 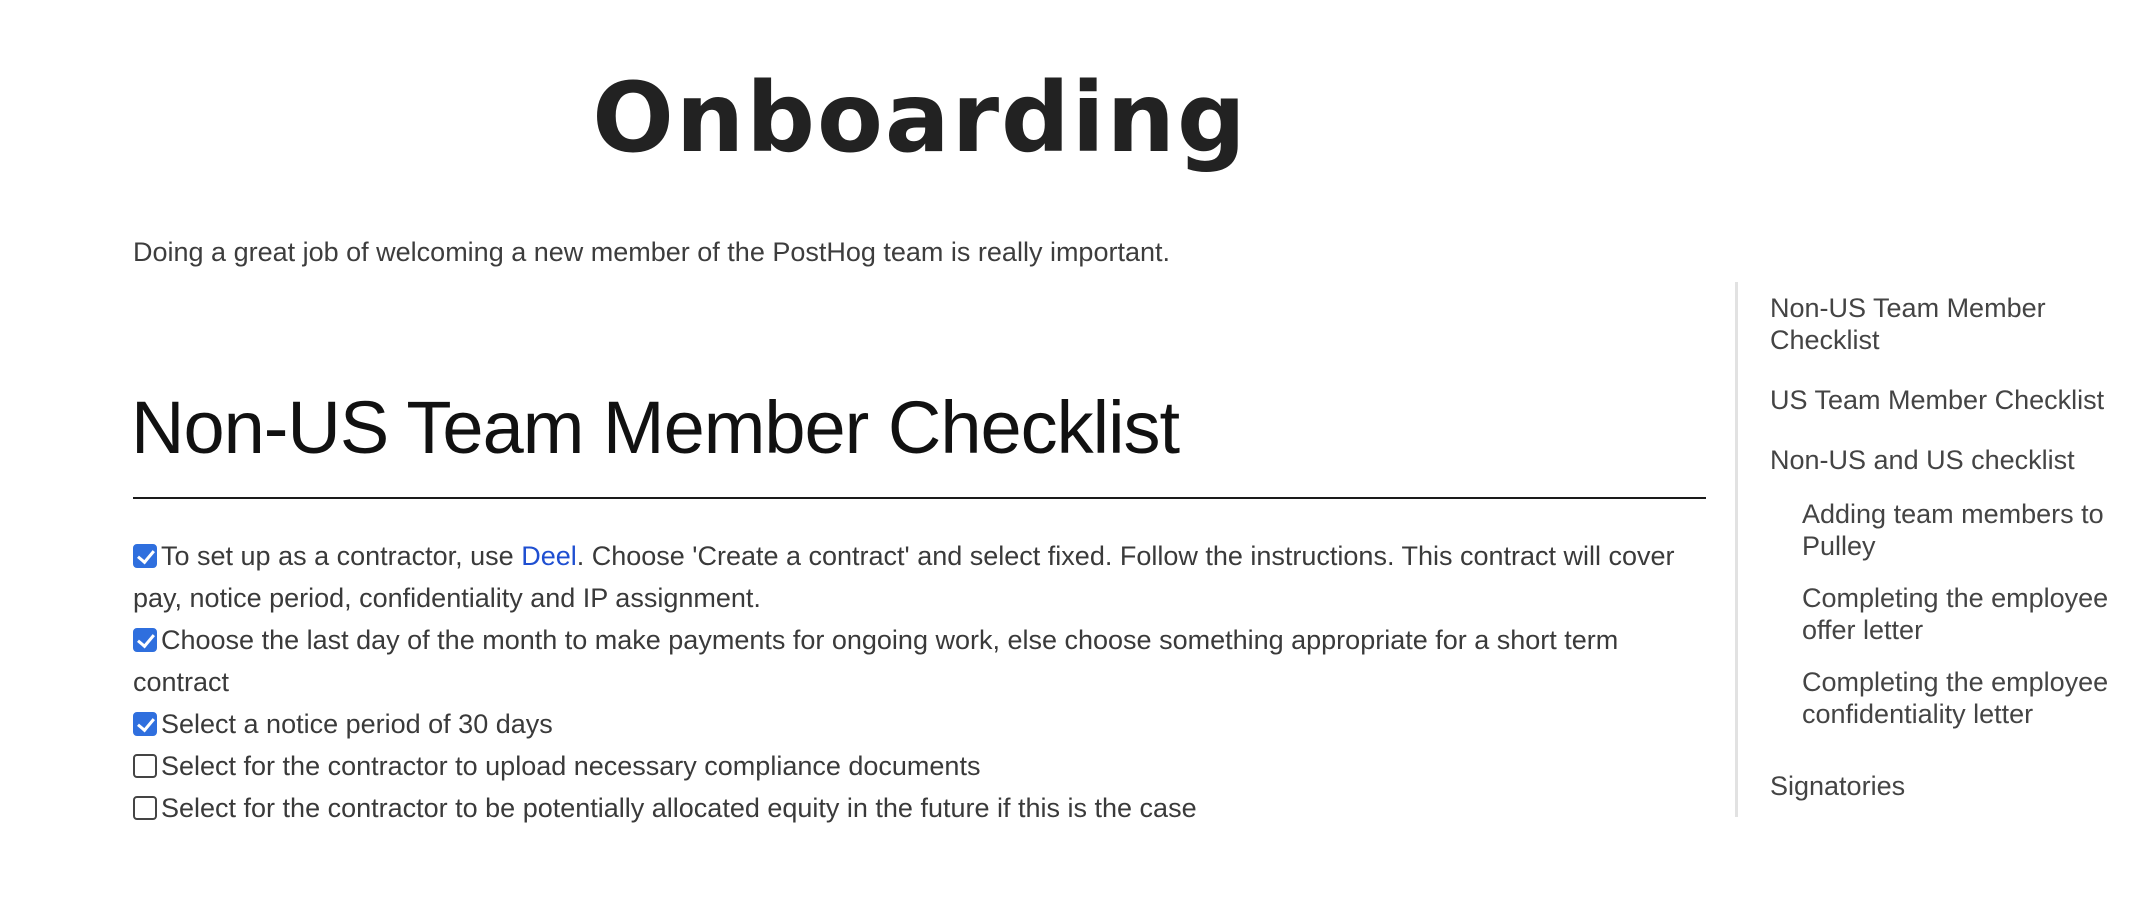 What do you see at coordinates (919, 724) in the screenshot?
I see `checklist-item: Select a notice period of 30 days` at bounding box center [919, 724].